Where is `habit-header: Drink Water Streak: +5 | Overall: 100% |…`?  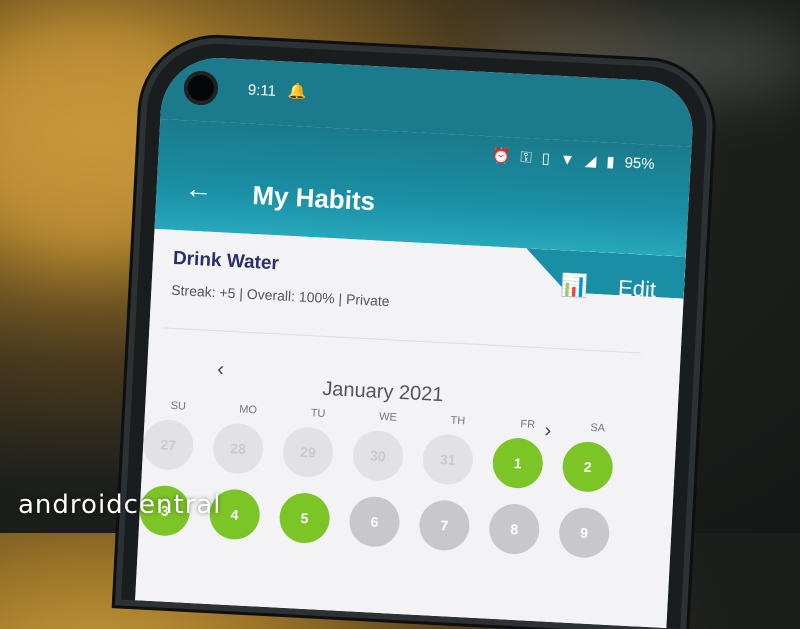
habit-header: Drink Water Streak: +5 | Overall: 100% |… is located at coordinates (281, 278).